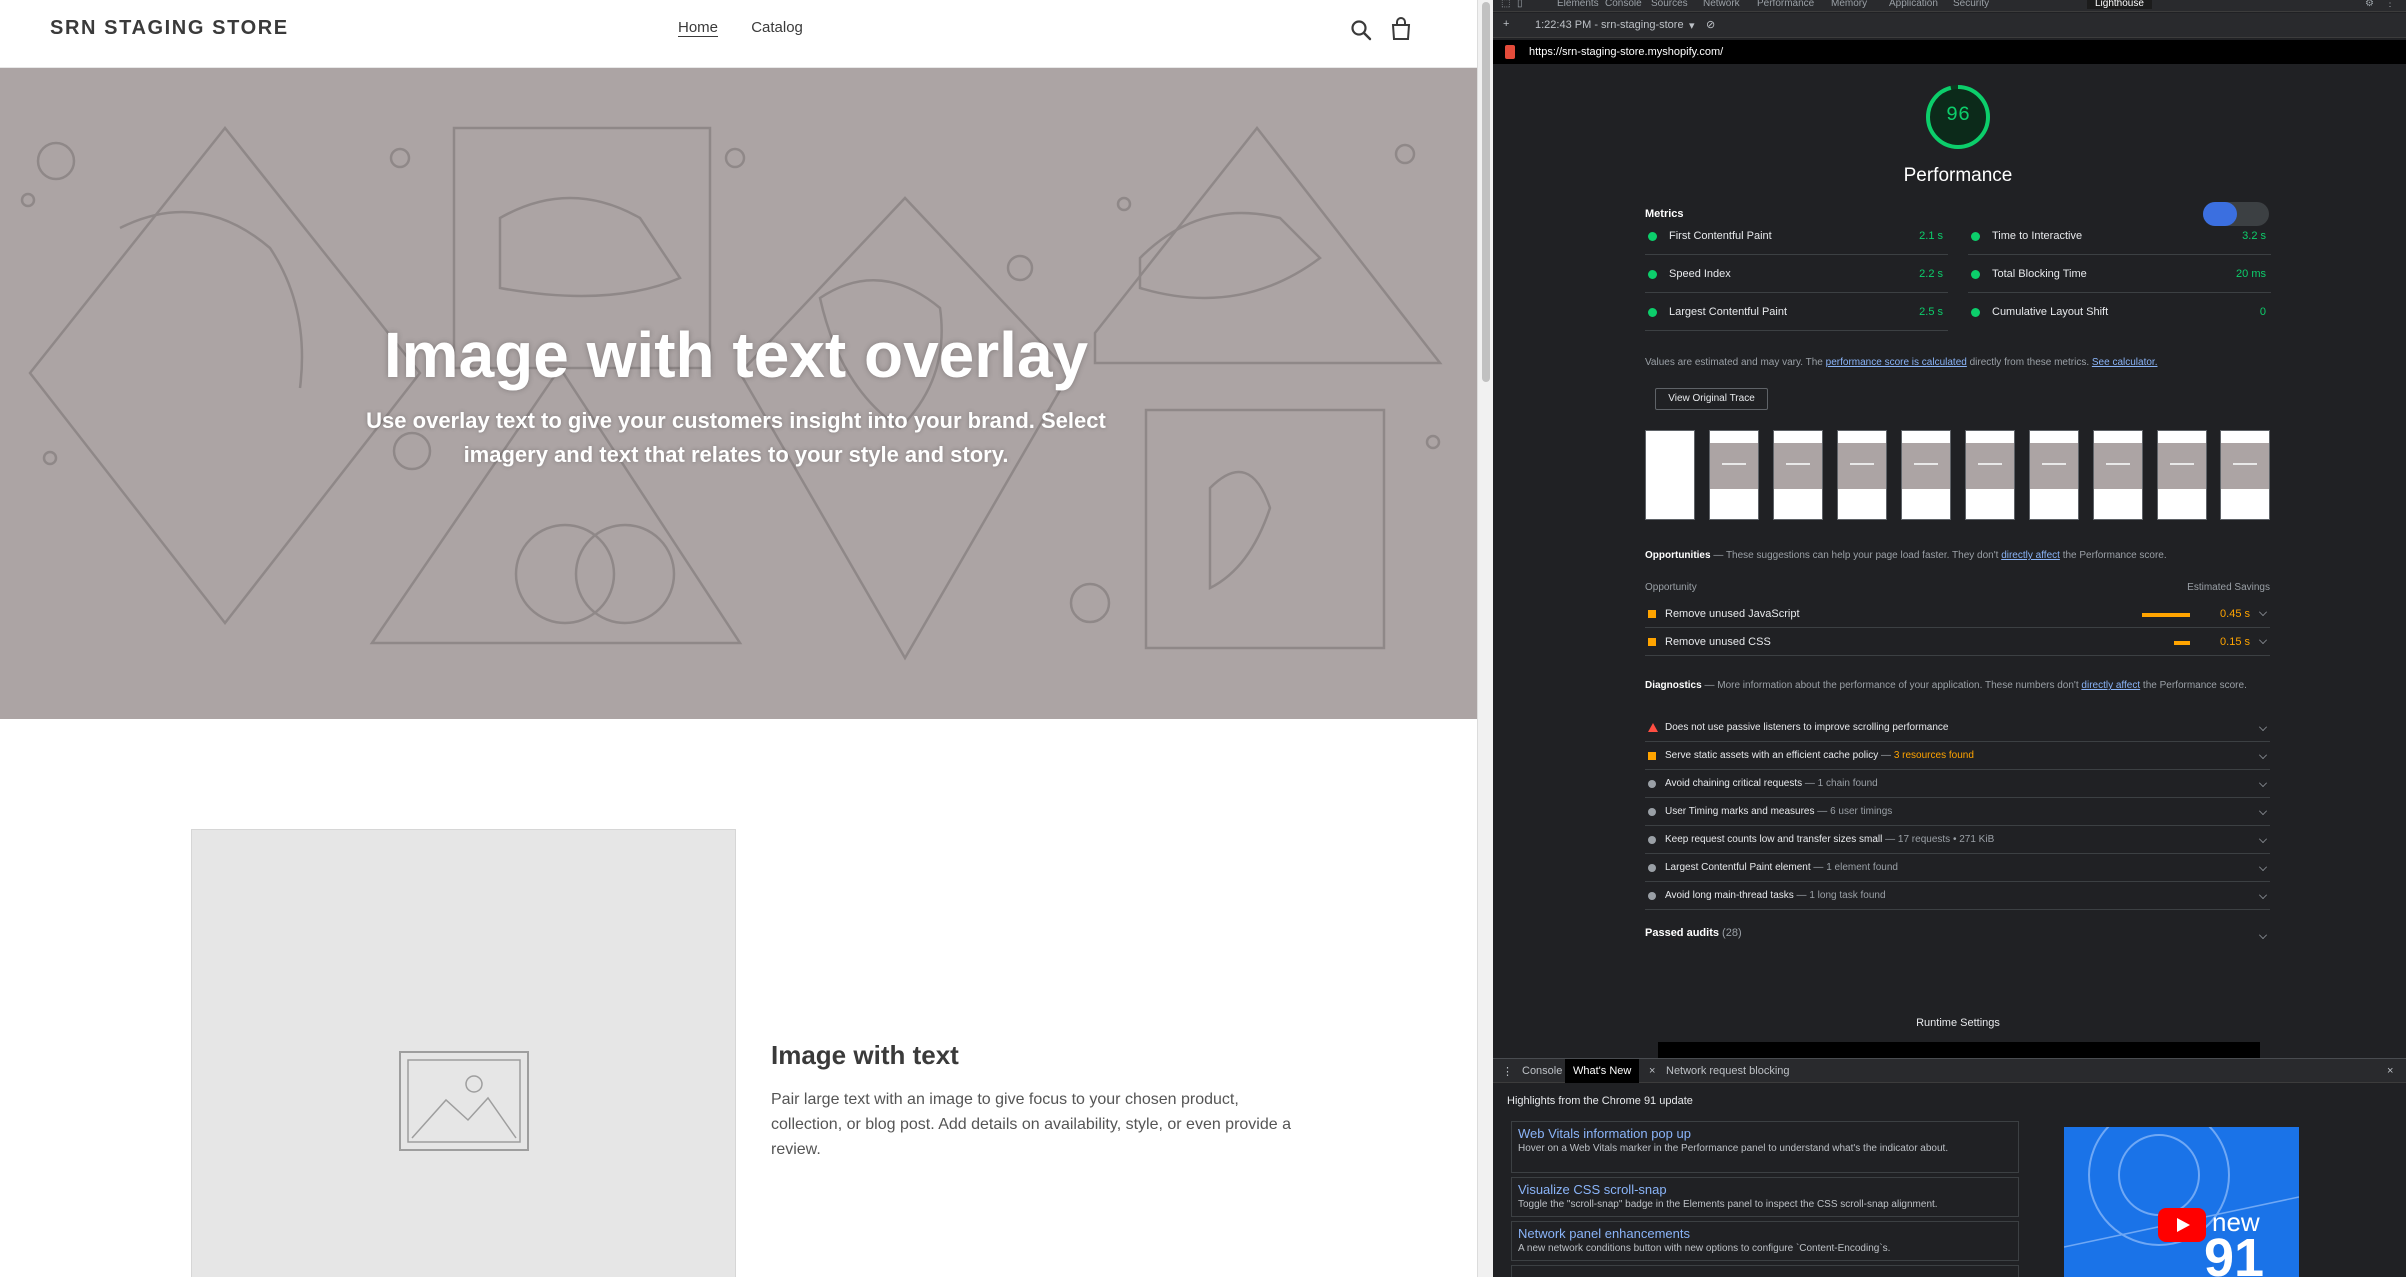 This screenshot has width=2406, height=1277. What do you see at coordinates (1957, 587) in the screenshot?
I see `opportunities-columns: Opportunity Estimated Savings` at bounding box center [1957, 587].